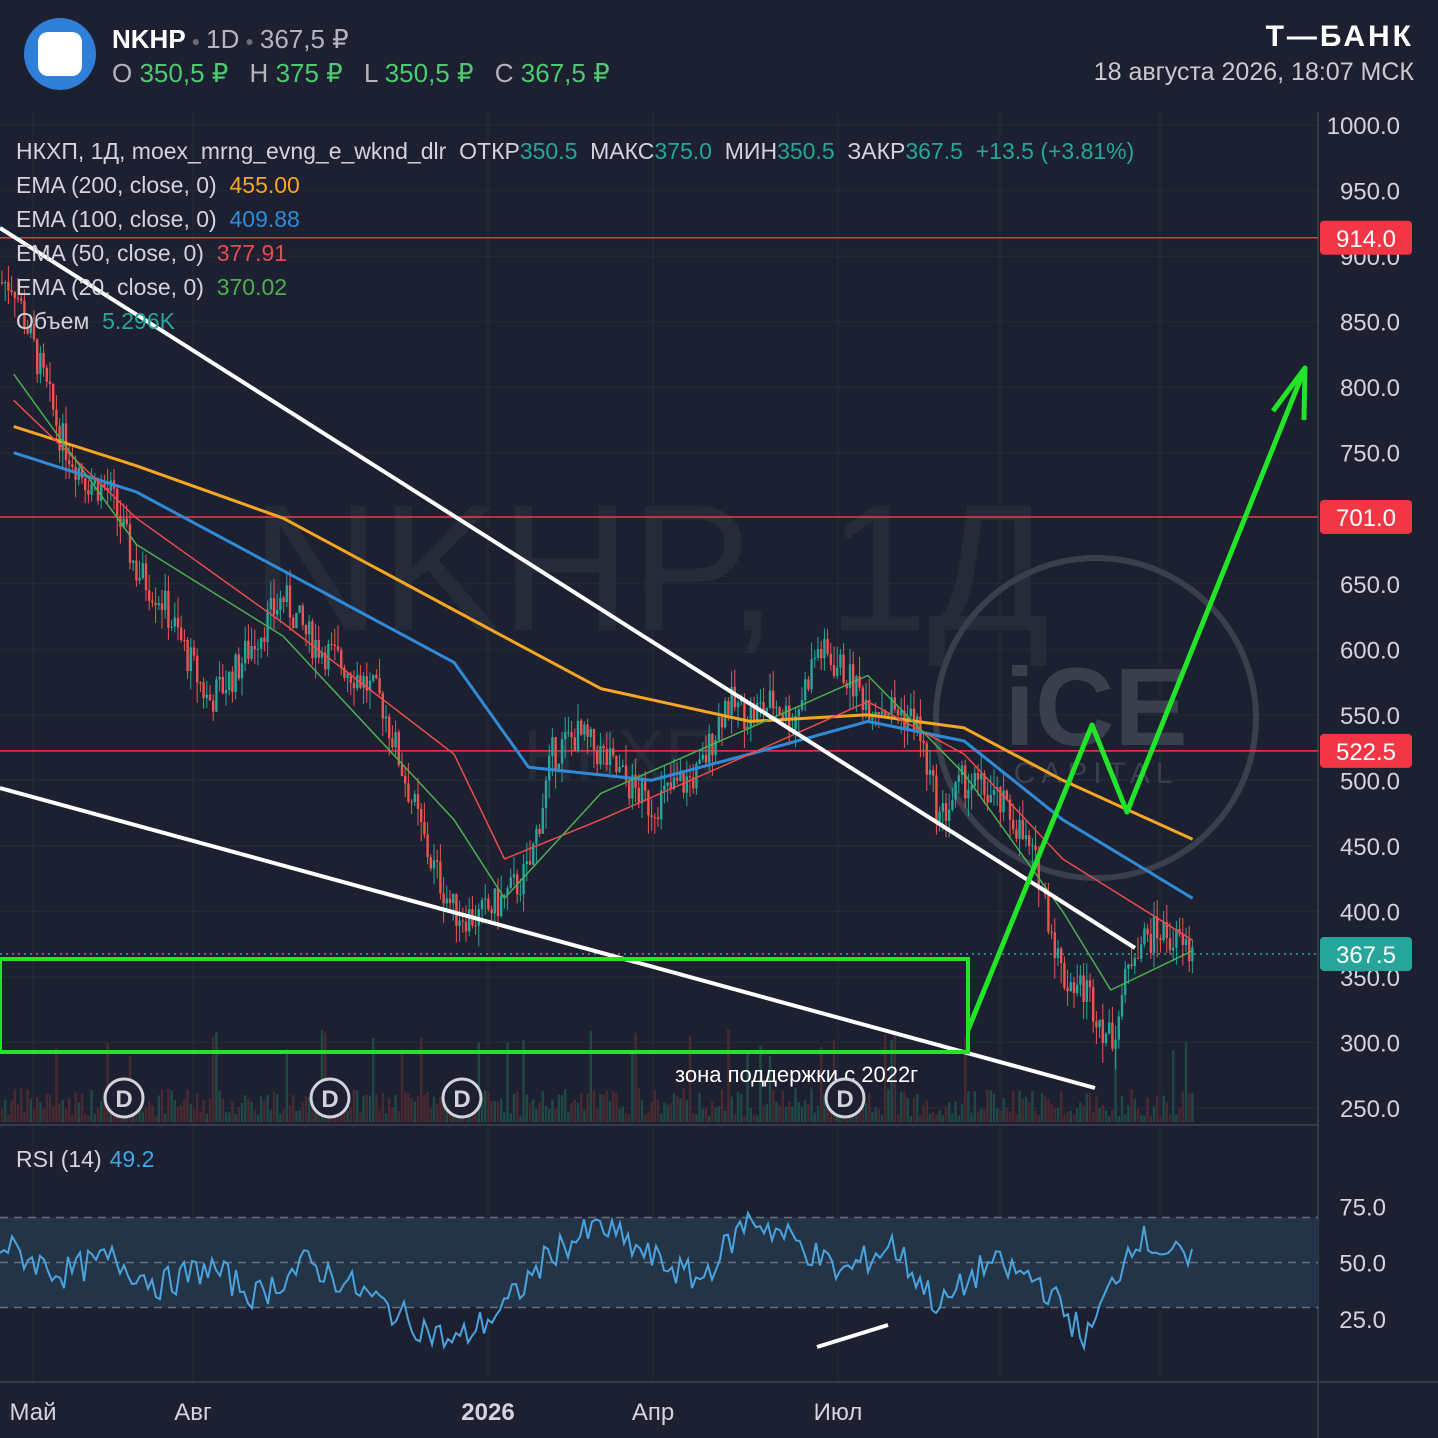  I want to click on ticker-symbol: NKHP, so click(149, 39).